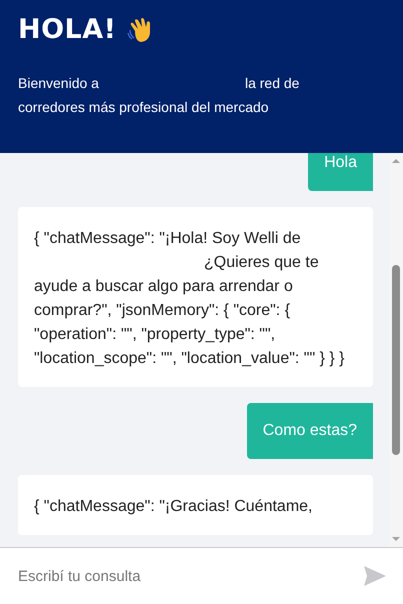 The image size is (403, 604). I want to click on welcome-text: Bienvenido a la red de corredores más profesional del mercado, so click(159, 95).